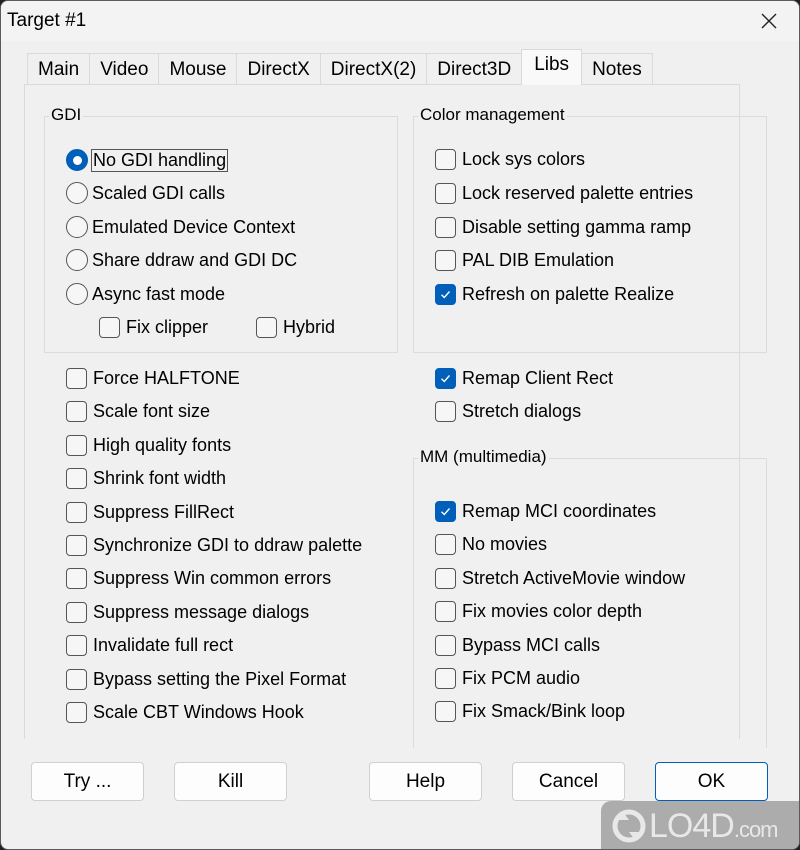  I want to click on watermark-text: LO4D.com, so click(714, 826).